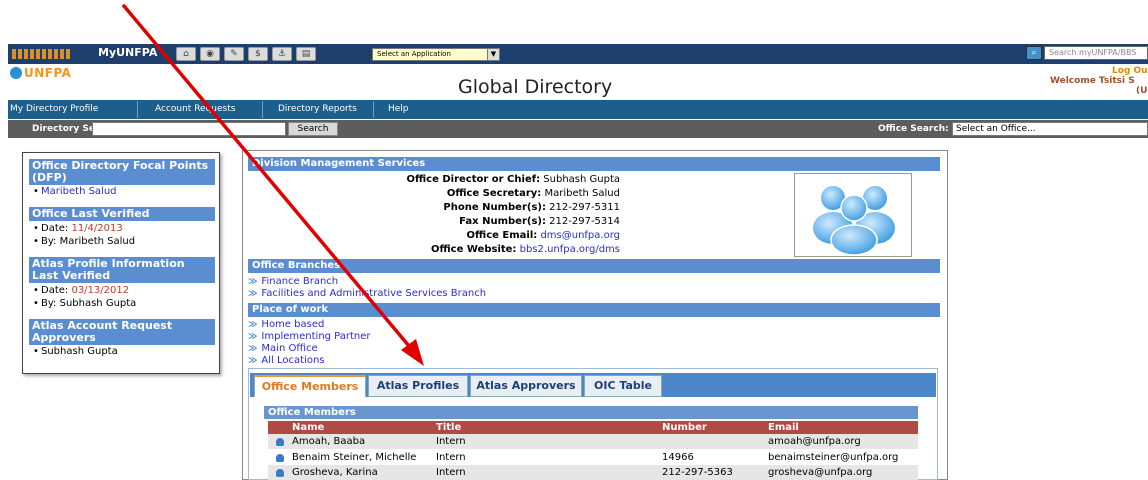 The width and height of the screenshot is (1148, 480). I want to click on member-number: 212-297-5363, so click(697, 472).